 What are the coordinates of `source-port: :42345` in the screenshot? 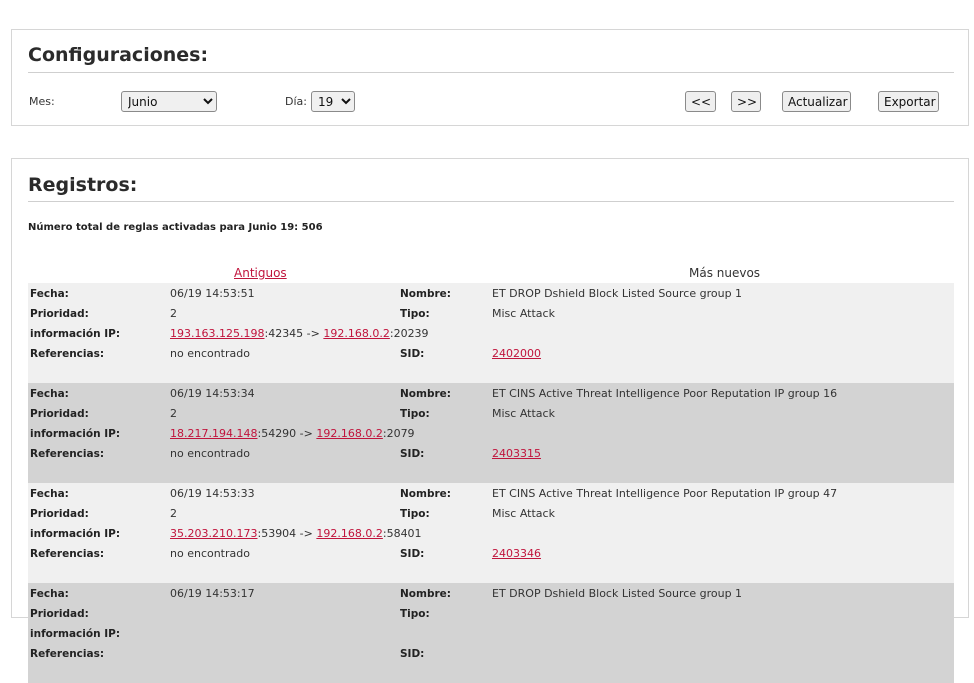 It's located at (284, 333).